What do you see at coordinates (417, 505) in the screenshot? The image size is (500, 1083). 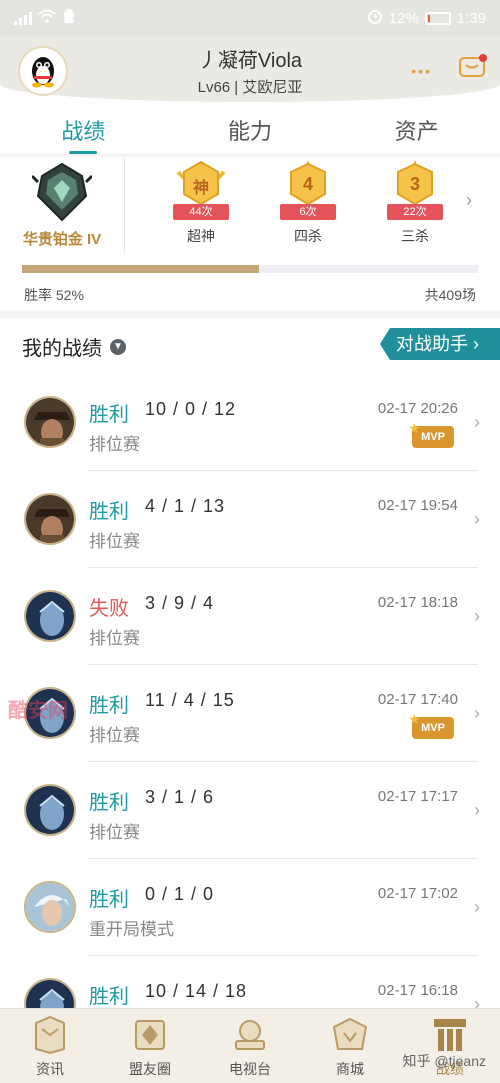 I see `match-time: 02-17 19:54` at bounding box center [417, 505].